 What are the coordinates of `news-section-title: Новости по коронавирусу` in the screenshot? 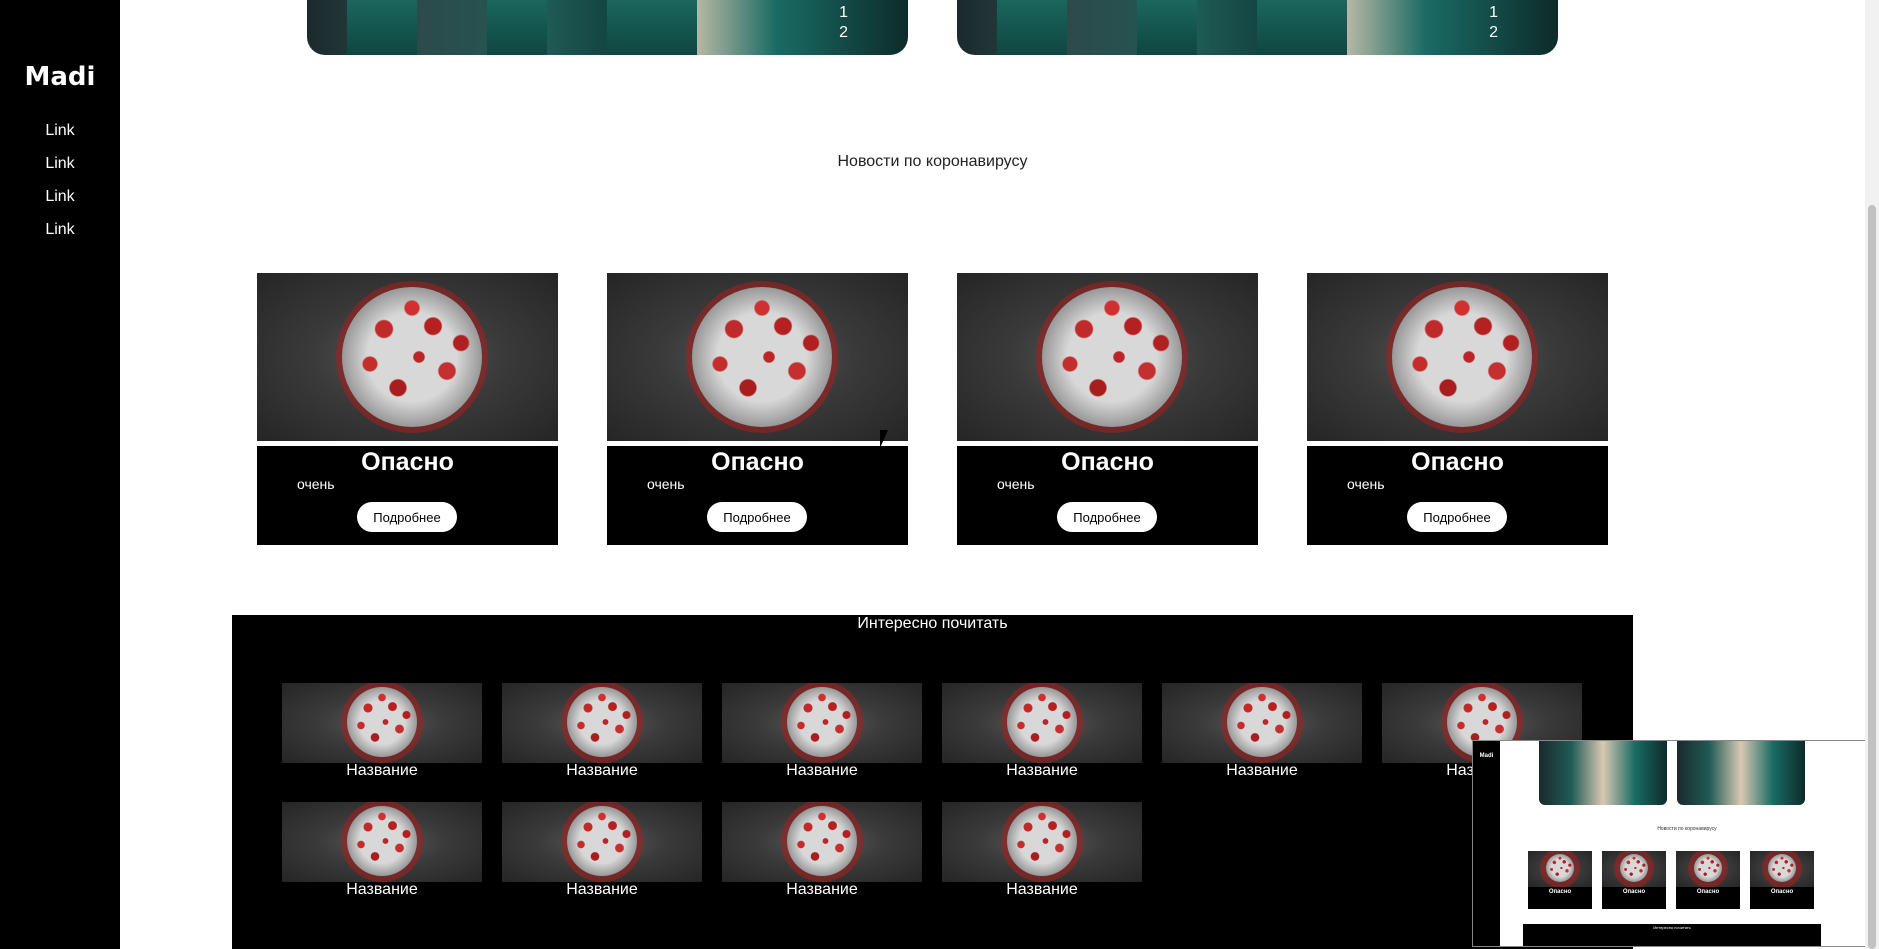 It's located at (932, 161).